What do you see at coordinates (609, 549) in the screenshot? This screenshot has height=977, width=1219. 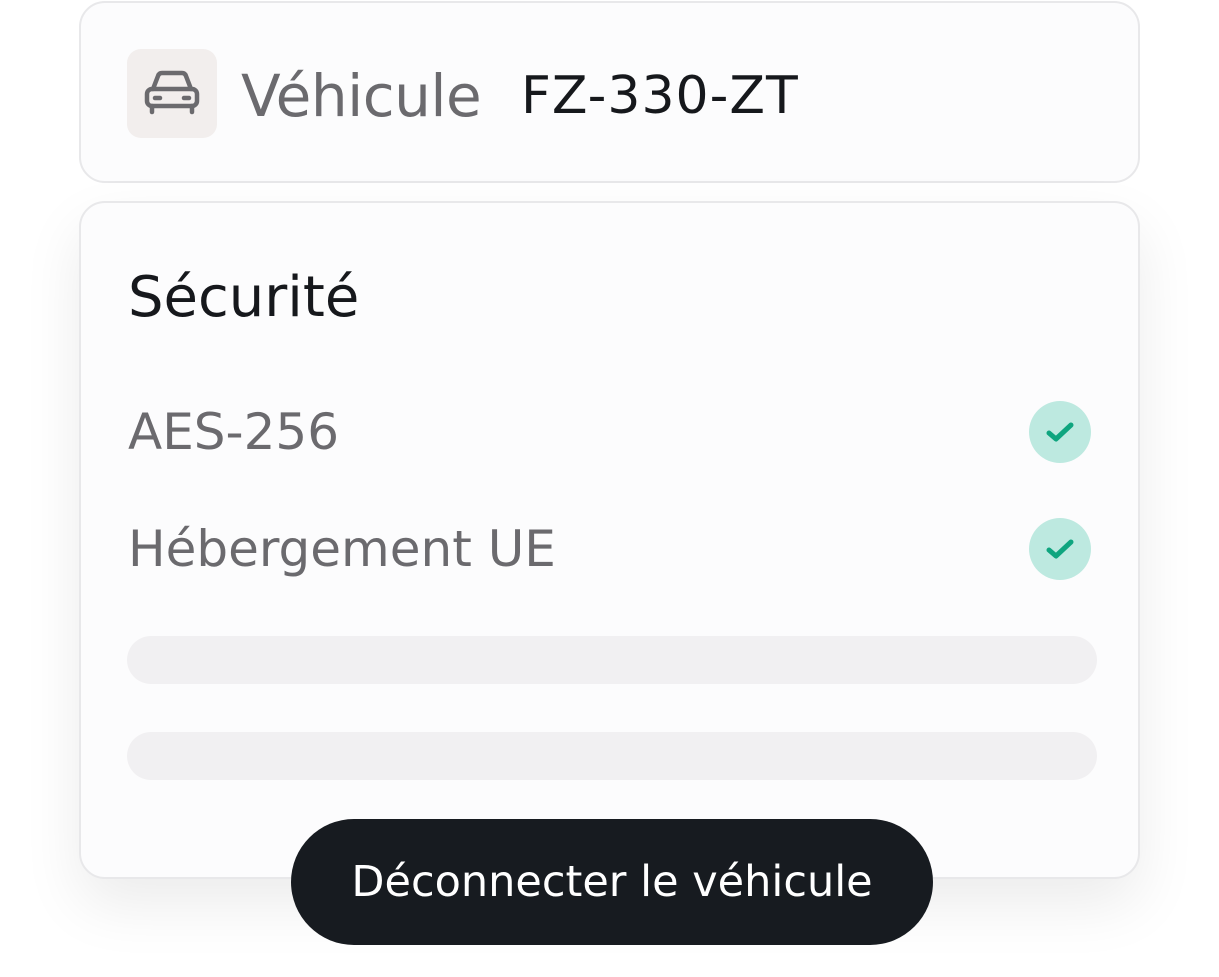 I see `security-item-hebergement-ue: Hébergement UE` at bounding box center [609, 549].